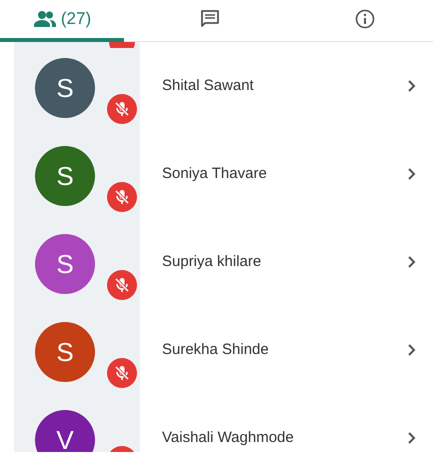 This screenshot has height=456, width=433. I want to click on participant-row: V Vaishali Waghmode, so click(216, 423).